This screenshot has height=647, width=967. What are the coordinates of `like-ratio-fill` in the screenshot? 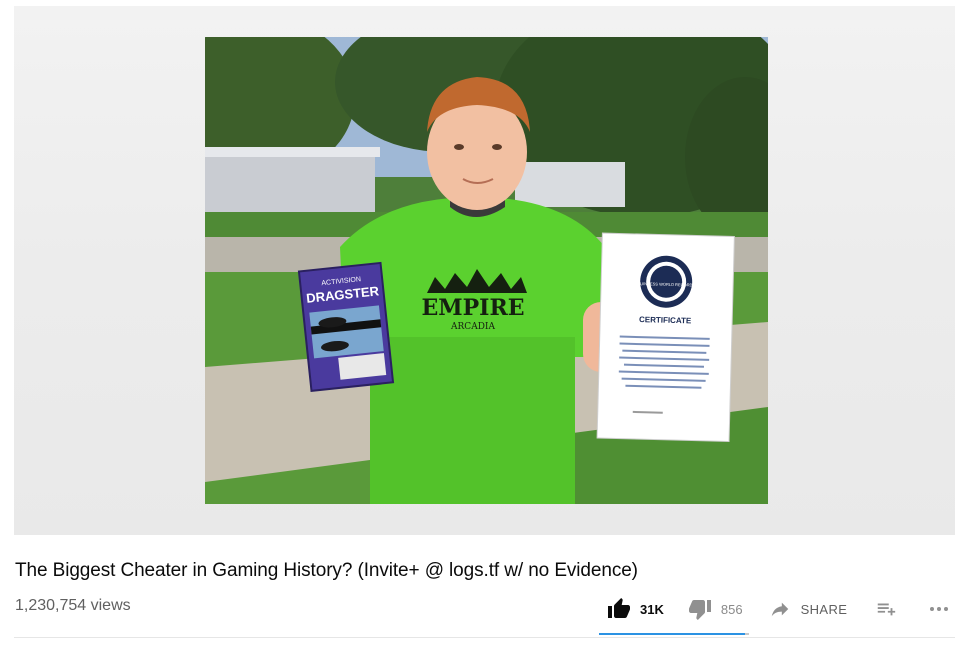 It's located at (672, 634).